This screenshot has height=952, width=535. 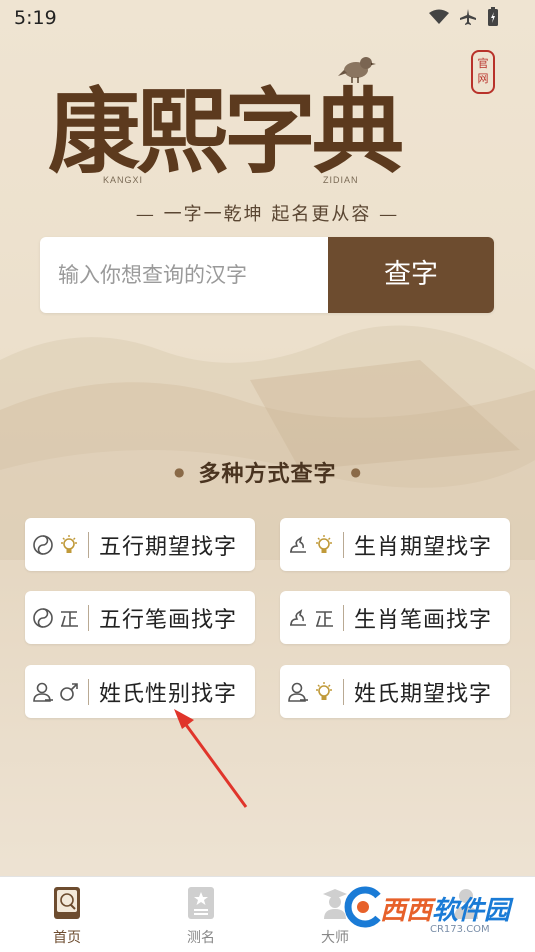 I want to click on method-card-zodiac-wish: 生肖期望找字, so click(x=395, y=544).